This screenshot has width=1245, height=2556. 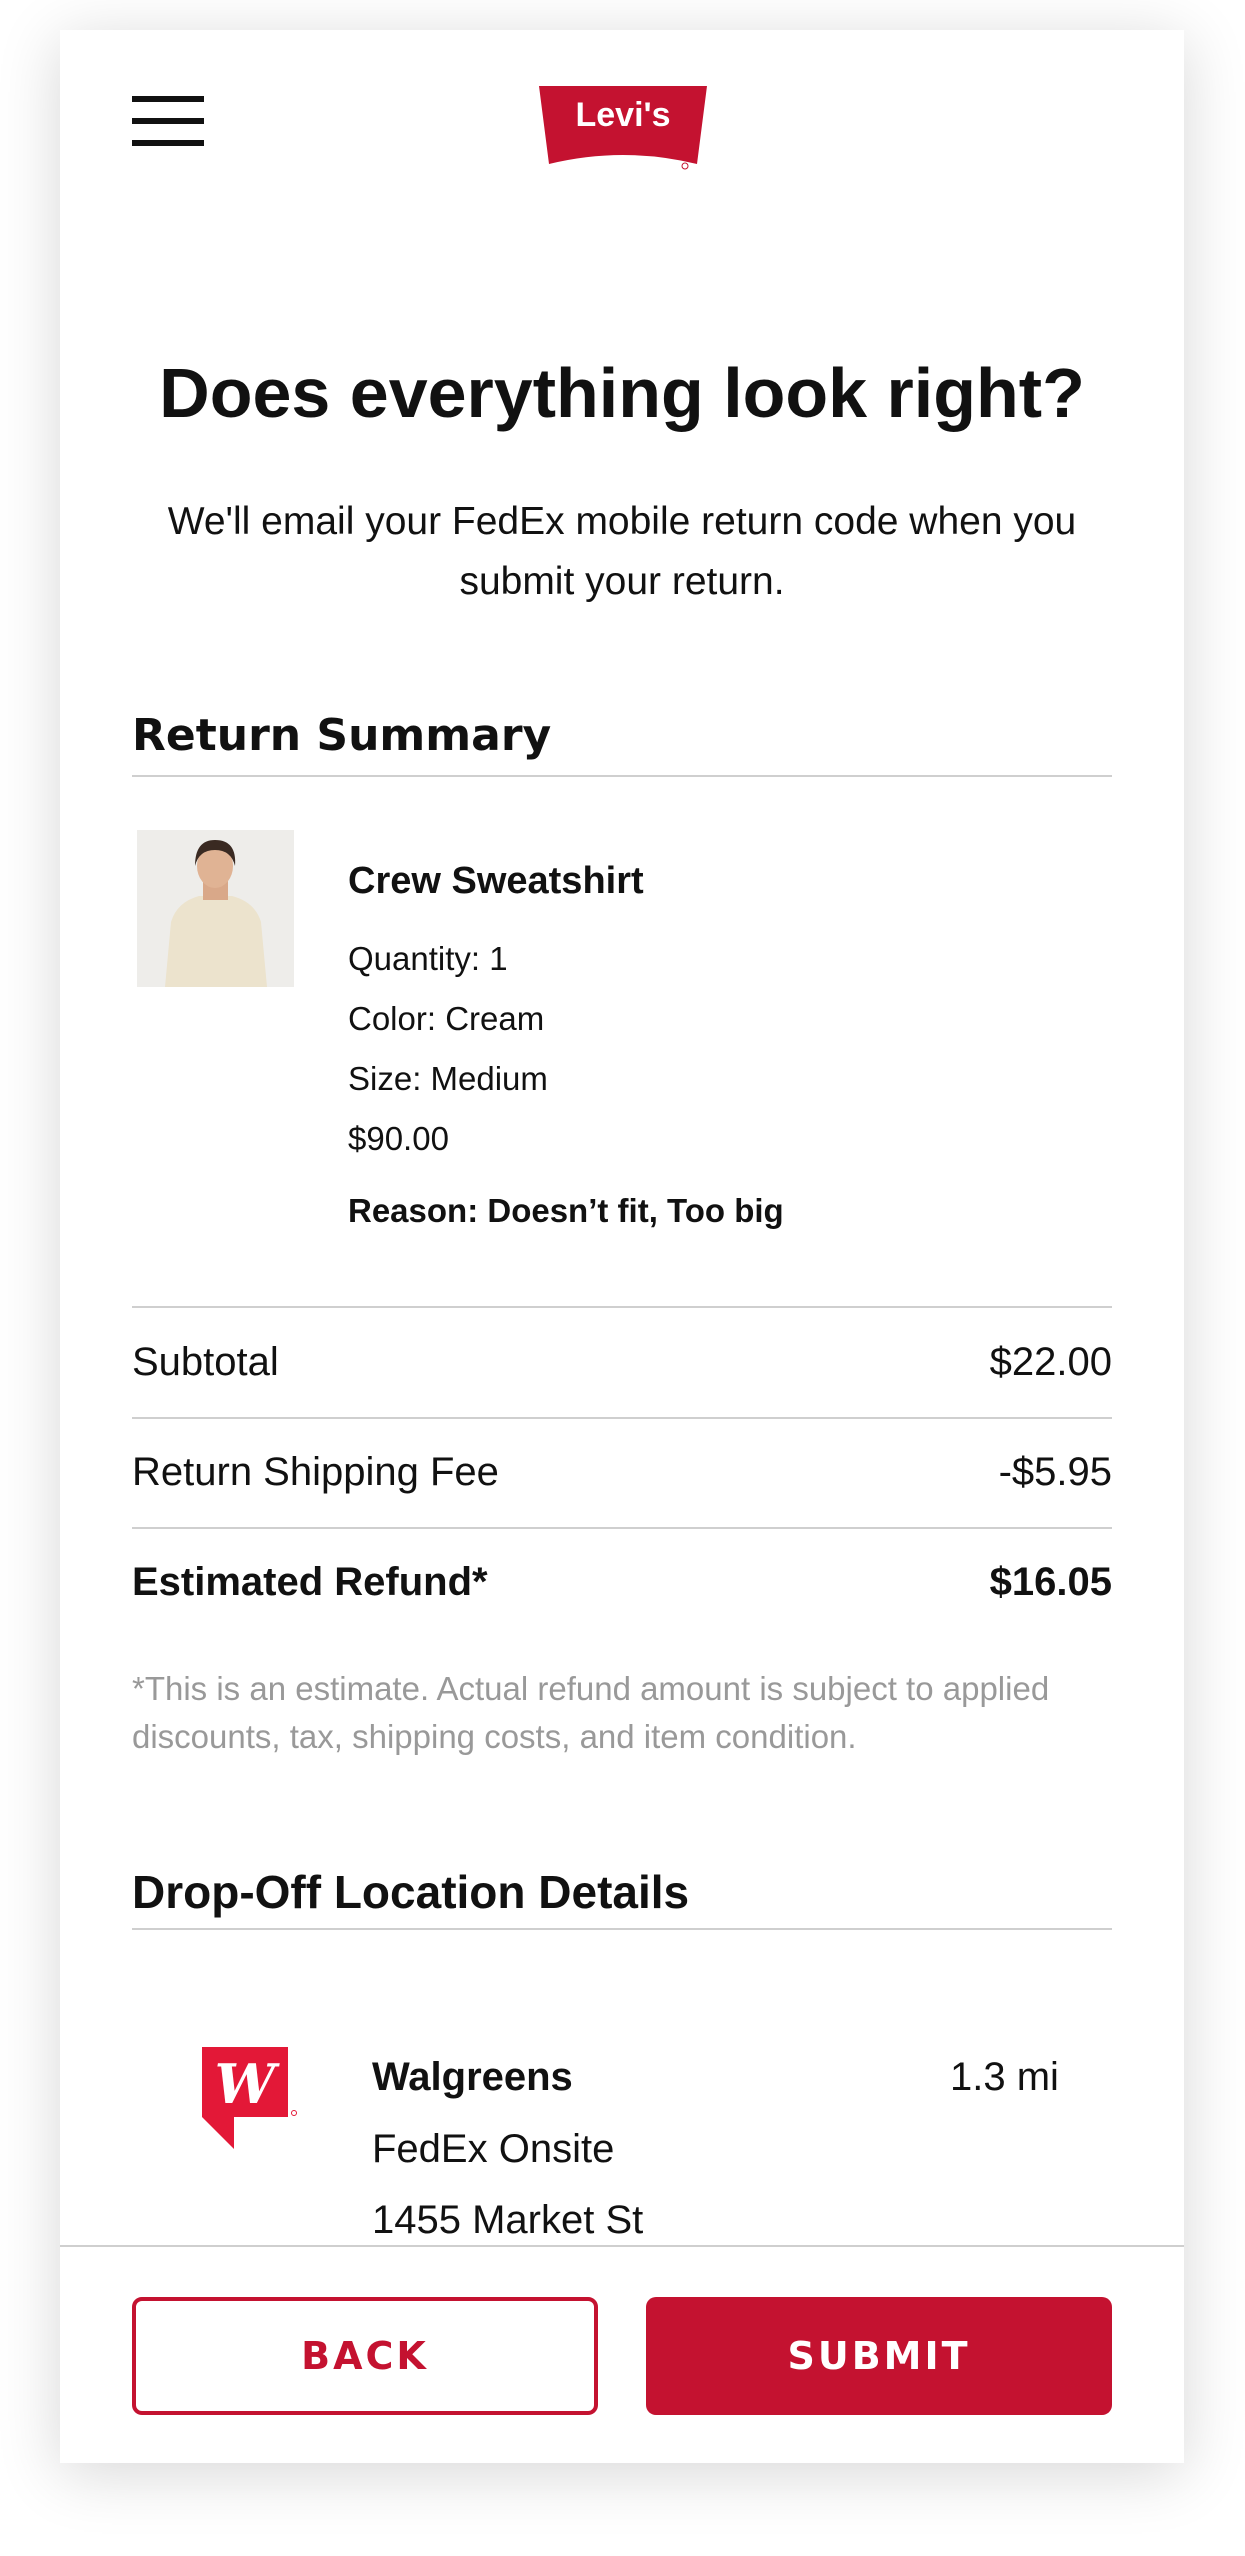 I want to click on location-distance: 1.3 mi, so click(x=1004, y=2077).